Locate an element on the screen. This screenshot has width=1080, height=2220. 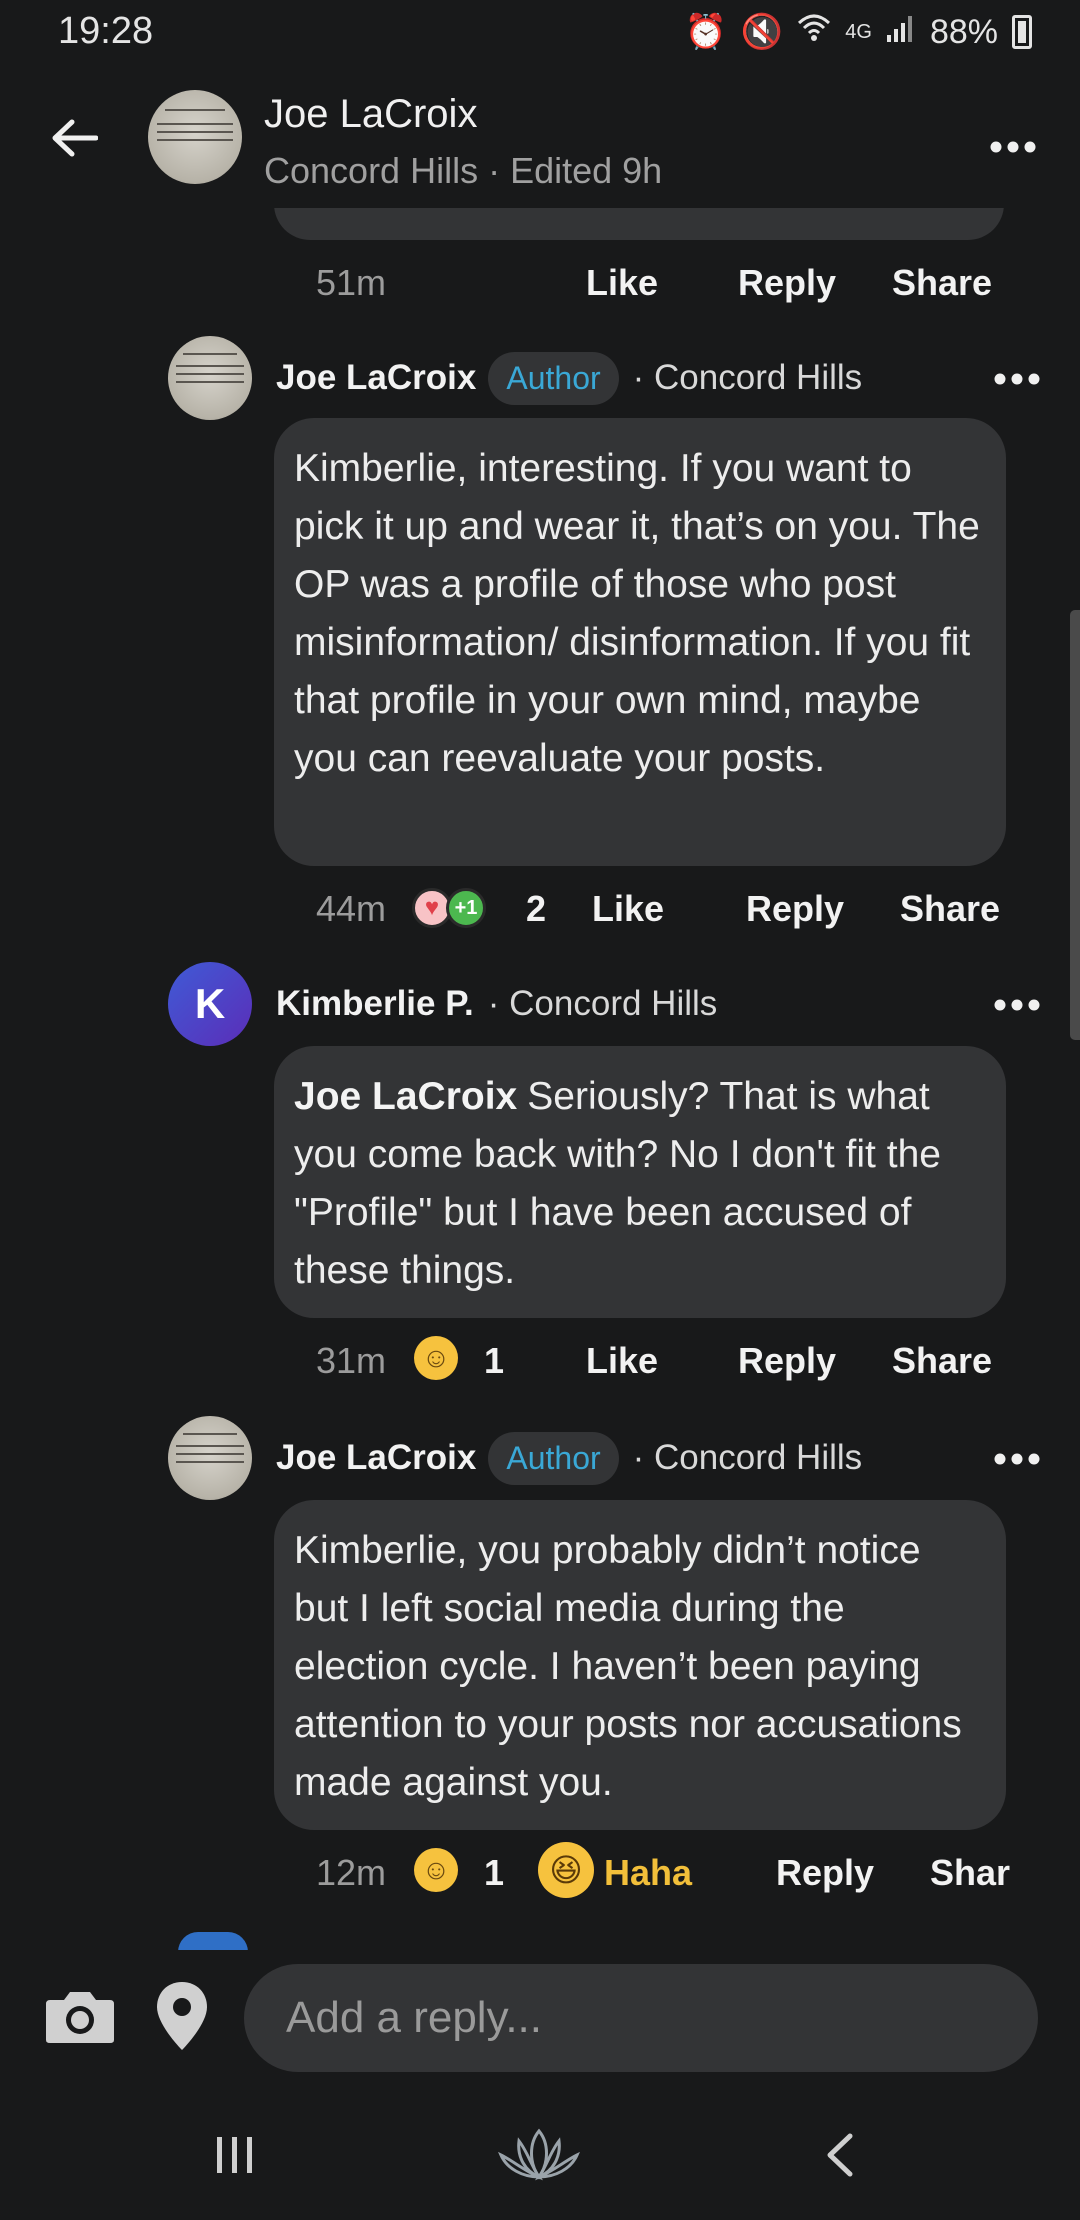
location-button is located at coordinates (182, 2016).